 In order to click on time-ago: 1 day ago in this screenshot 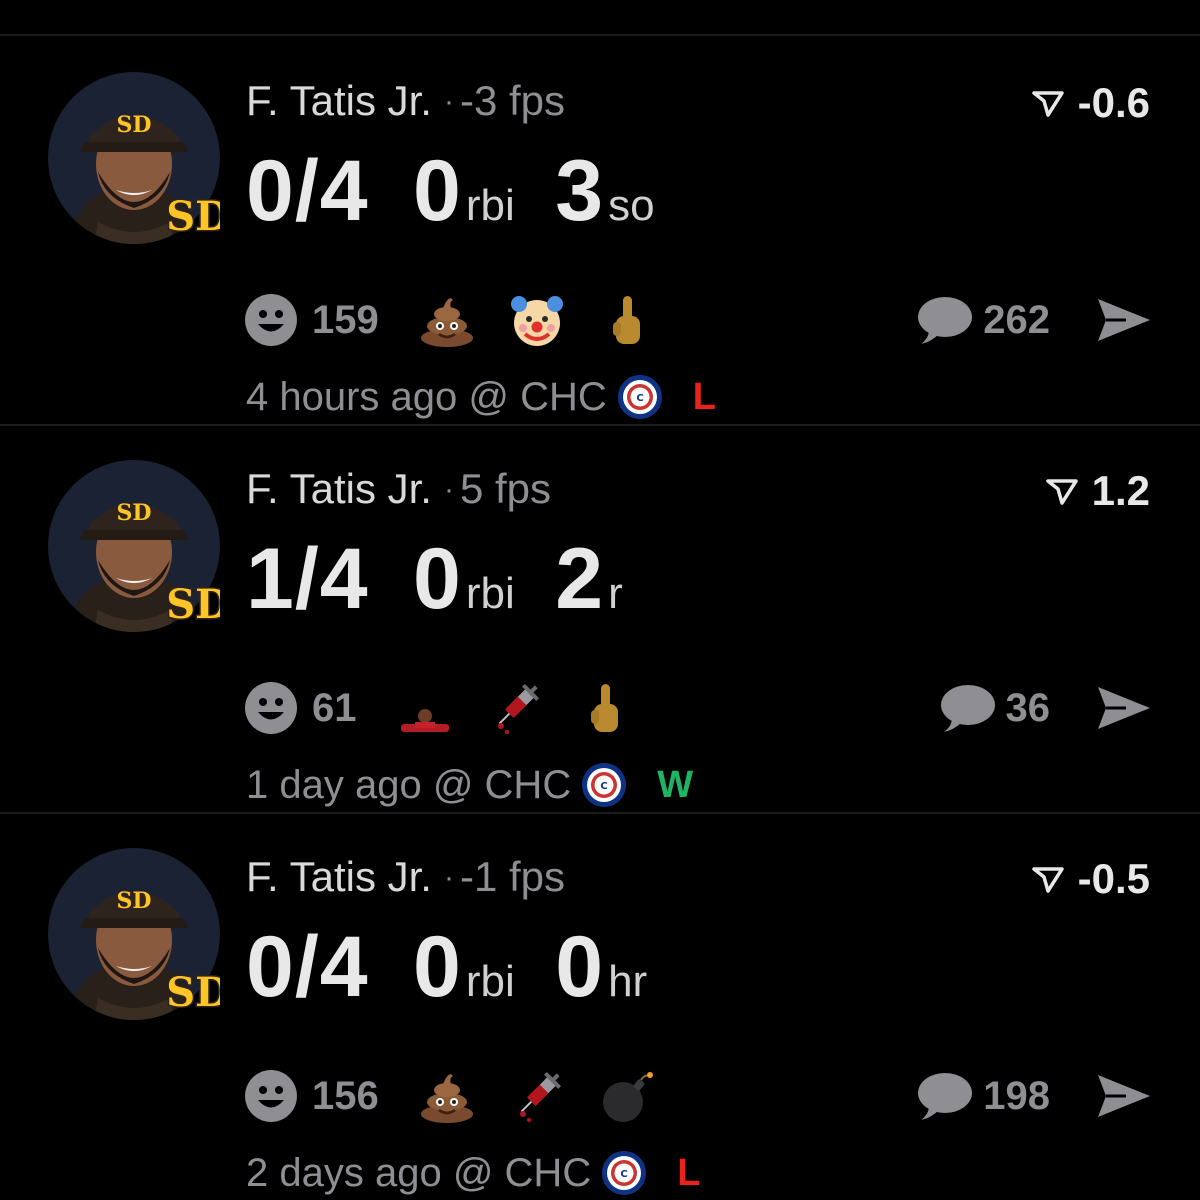, I will do `click(334, 785)`.